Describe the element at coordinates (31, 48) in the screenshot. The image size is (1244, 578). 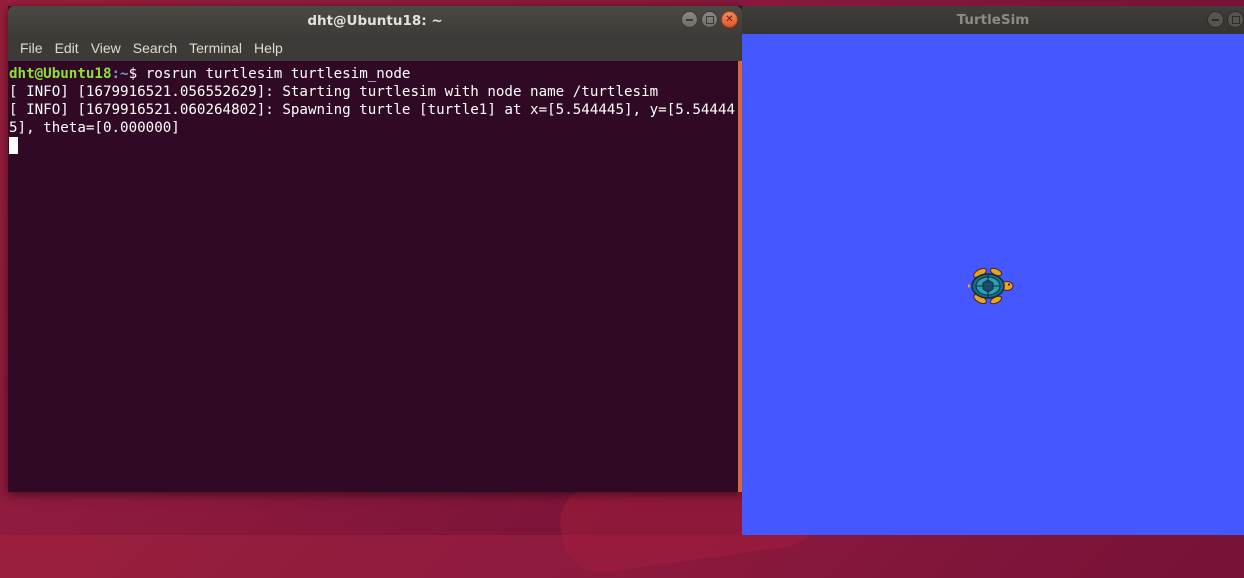
I see `menu-file: File` at that location.